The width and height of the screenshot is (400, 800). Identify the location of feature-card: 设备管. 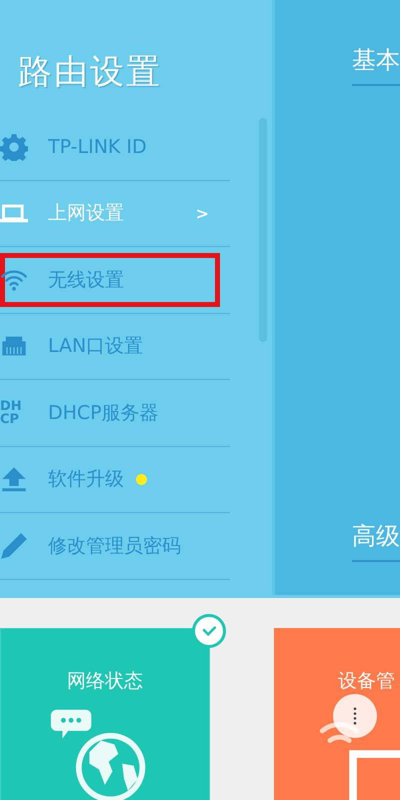
(337, 714).